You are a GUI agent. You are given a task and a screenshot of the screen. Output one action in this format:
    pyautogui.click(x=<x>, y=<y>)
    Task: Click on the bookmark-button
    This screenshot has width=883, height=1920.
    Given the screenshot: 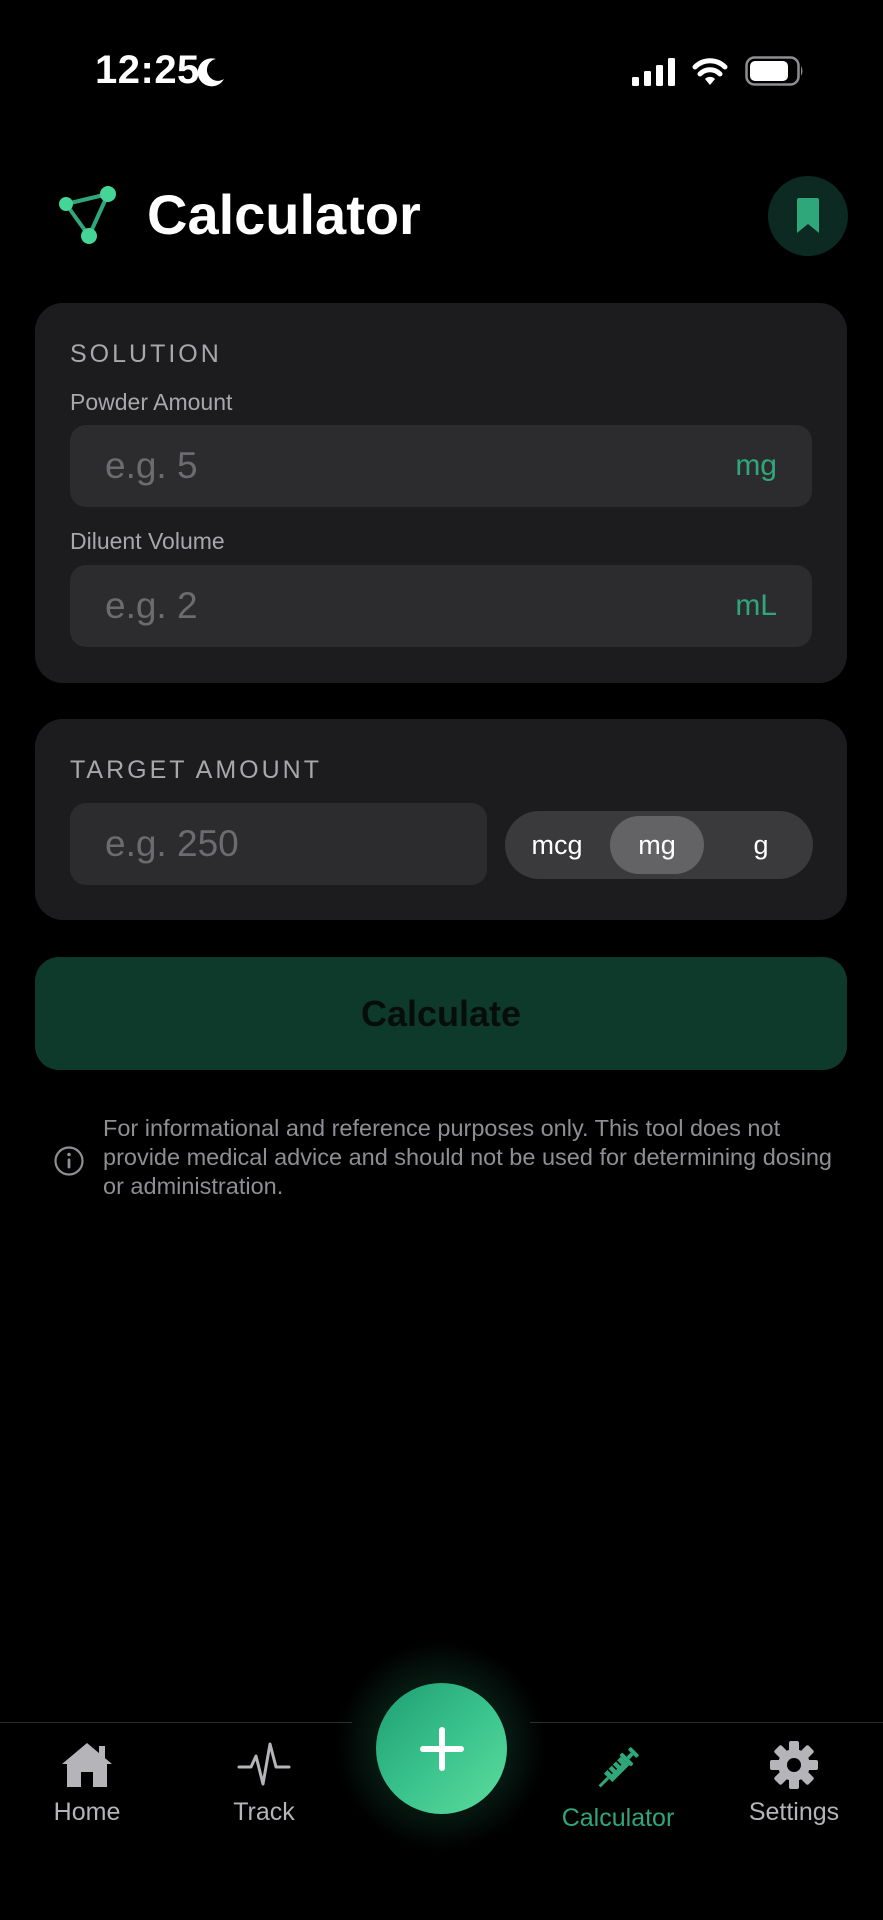 What is the action you would take?
    pyautogui.click(x=808, y=216)
    